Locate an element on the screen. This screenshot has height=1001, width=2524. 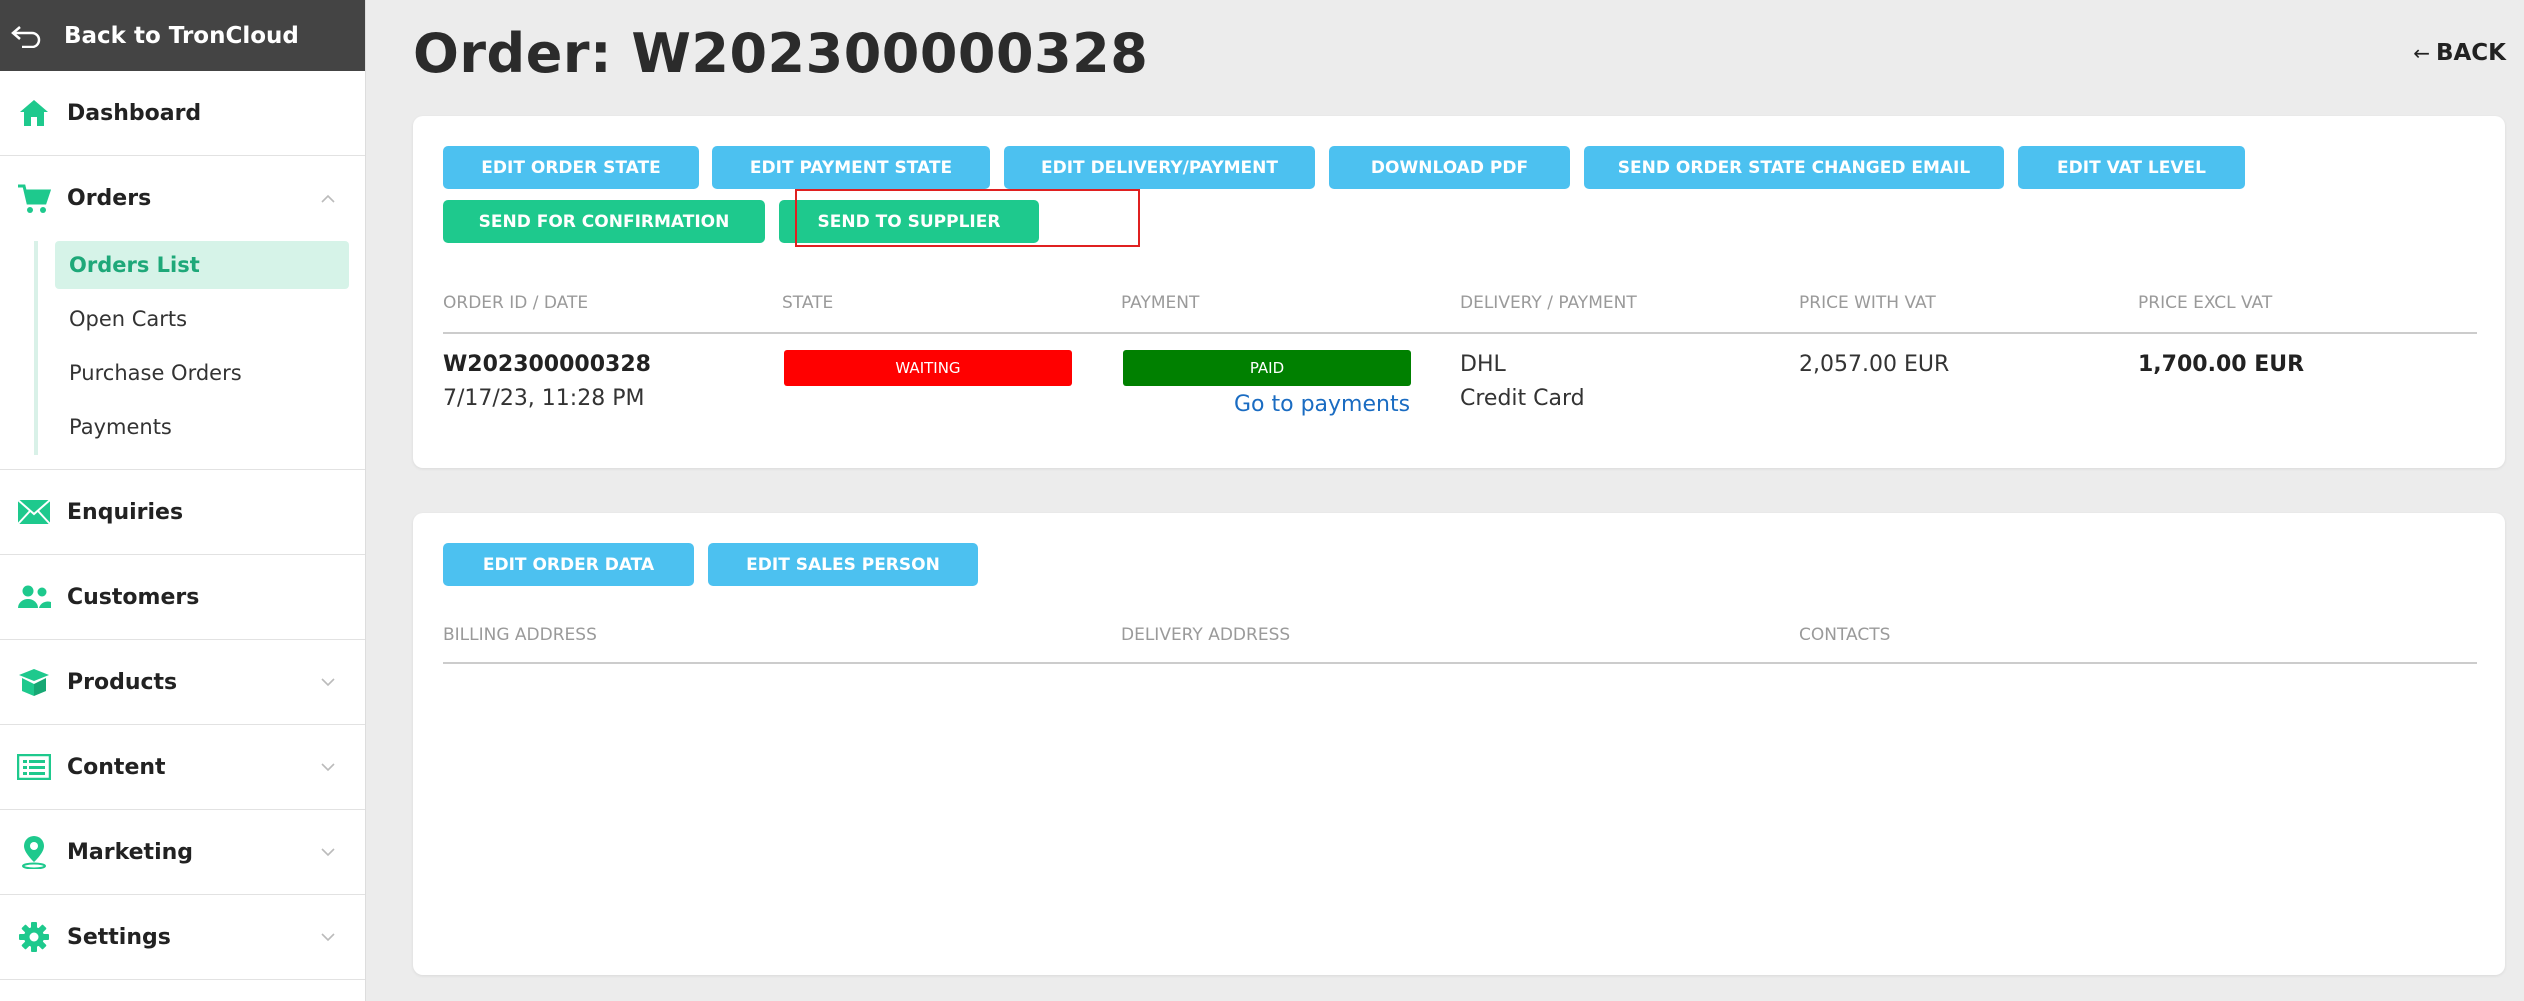
column-header-delivery-payment: DELIVERY / PAYMENT is located at coordinates (1548, 303).